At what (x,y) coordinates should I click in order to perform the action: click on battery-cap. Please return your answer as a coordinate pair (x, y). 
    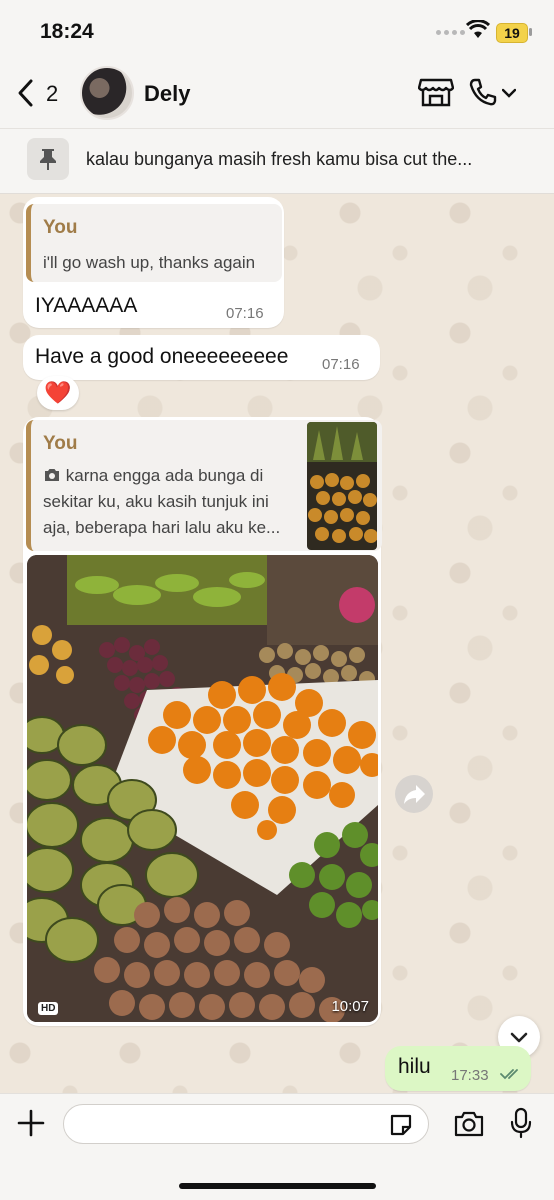
    Looking at the image, I should click on (530, 32).